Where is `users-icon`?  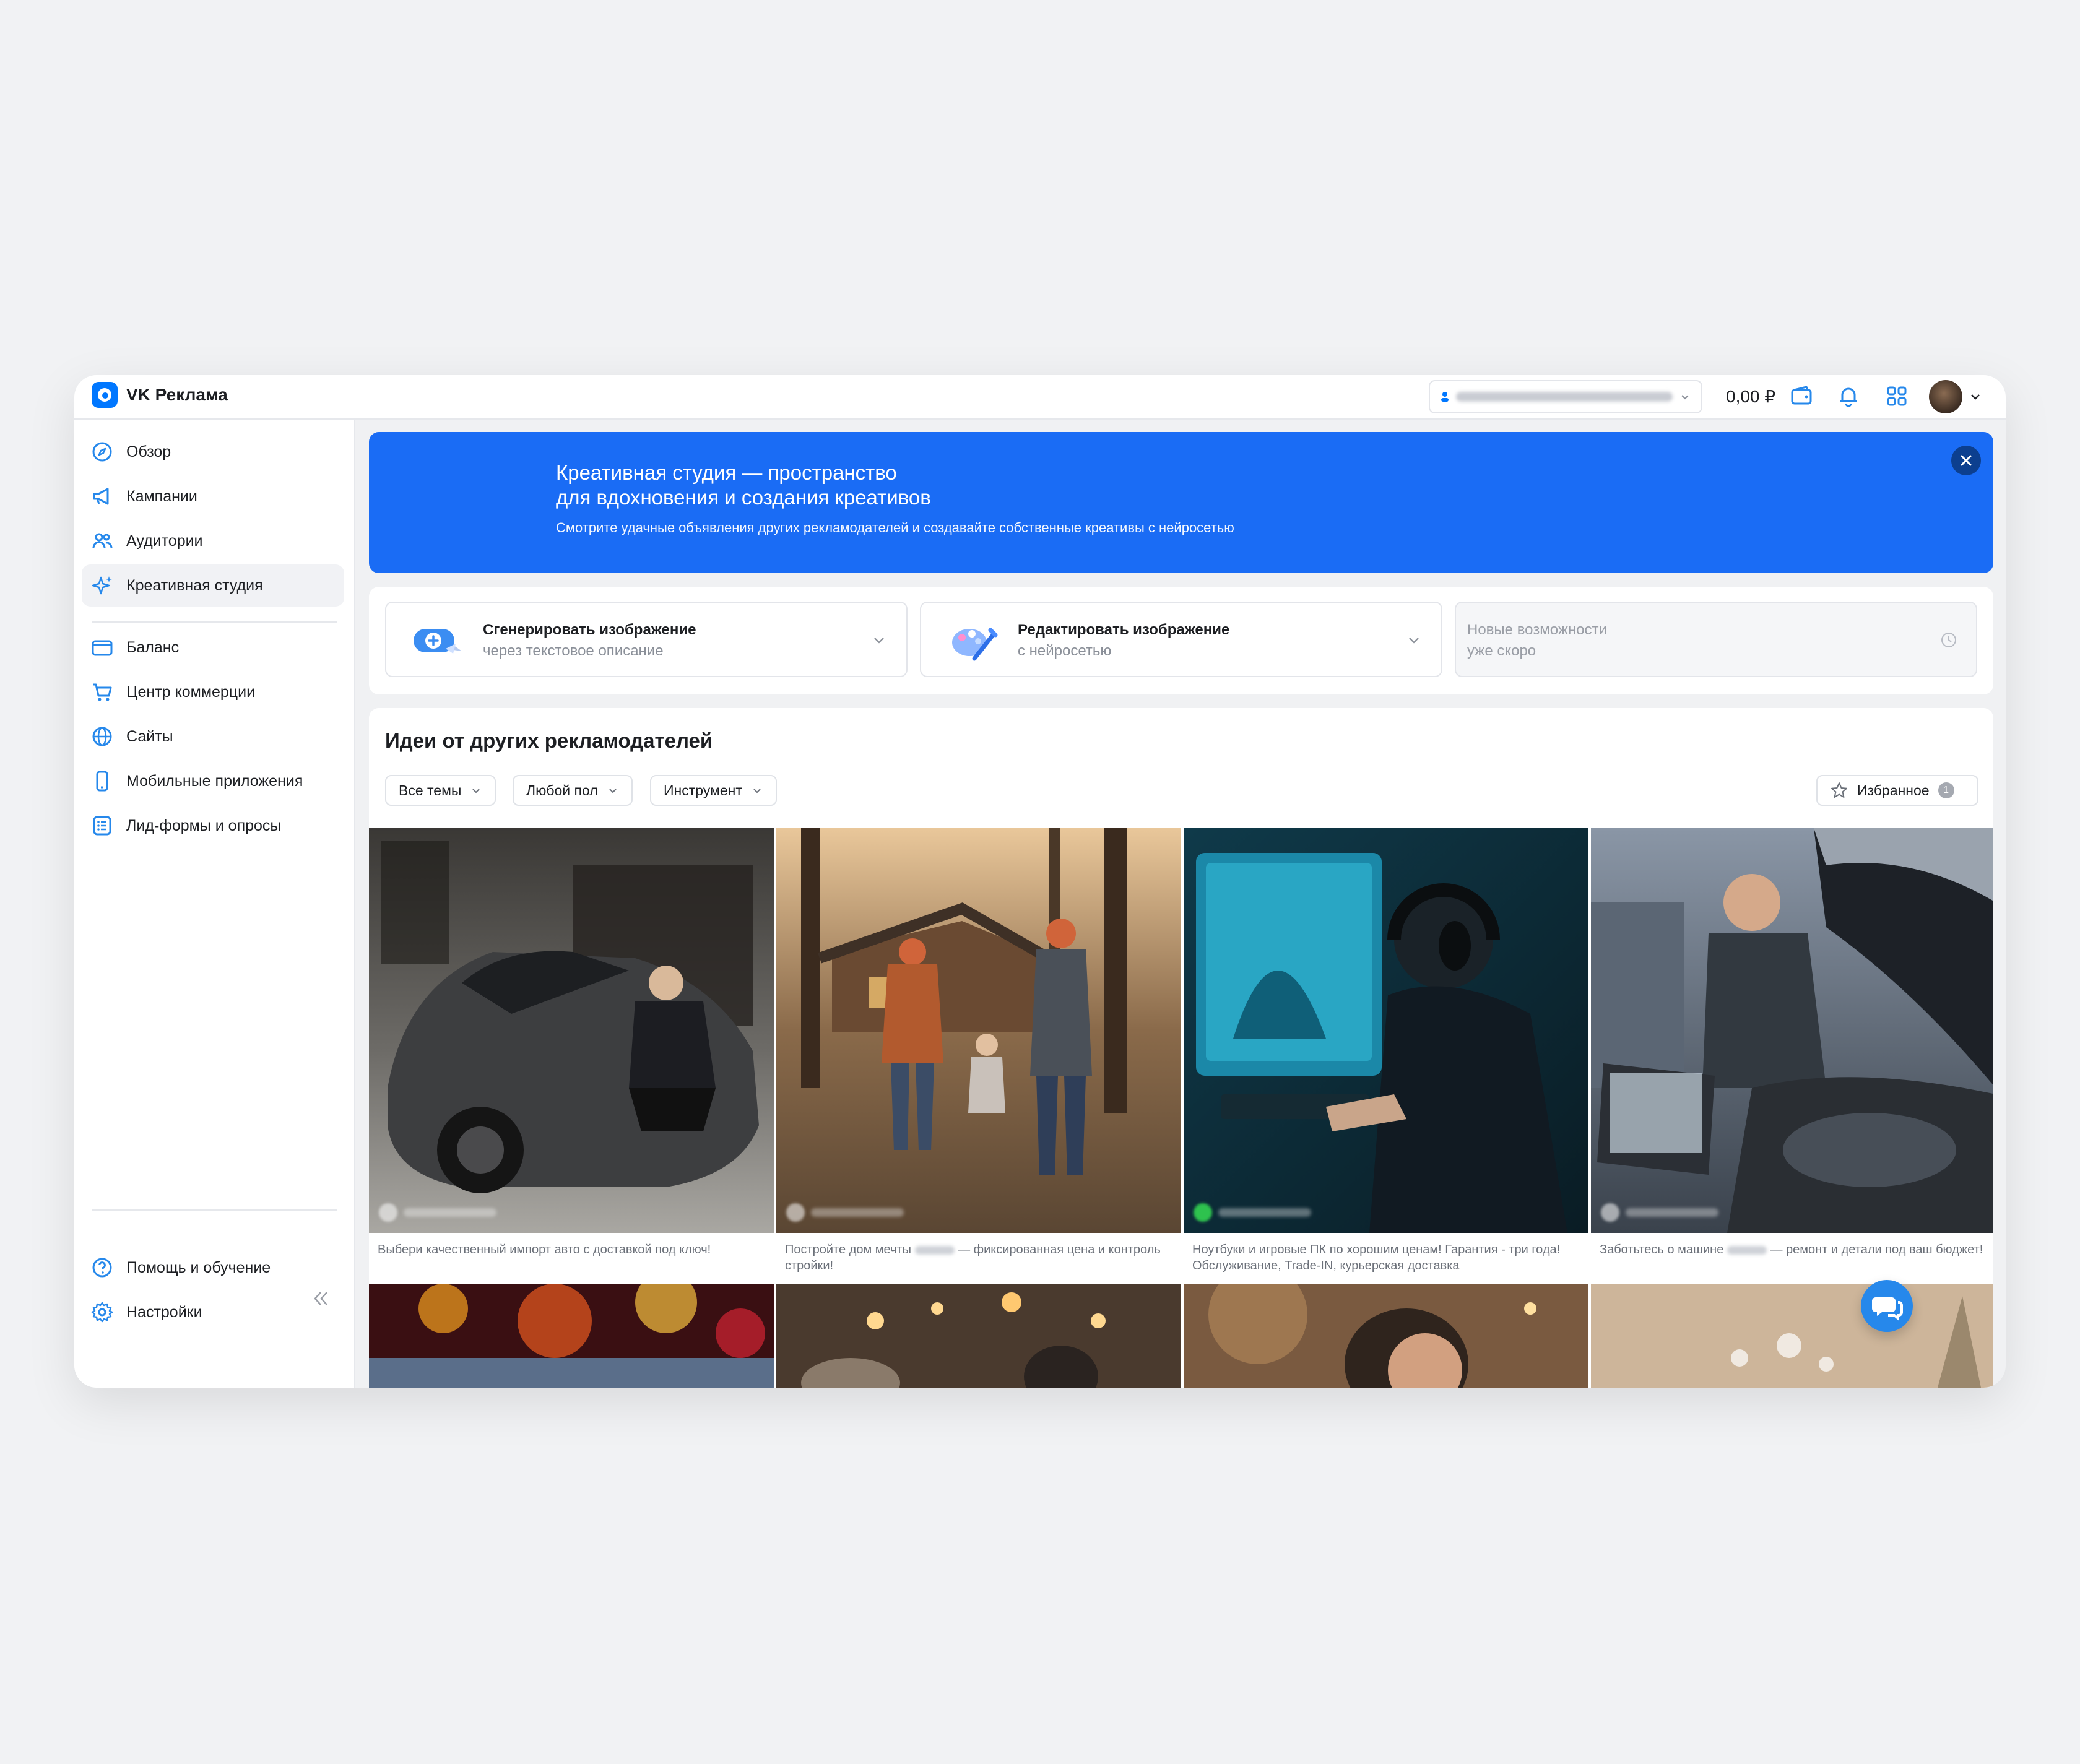 users-icon is located at coordinates (103, 540).